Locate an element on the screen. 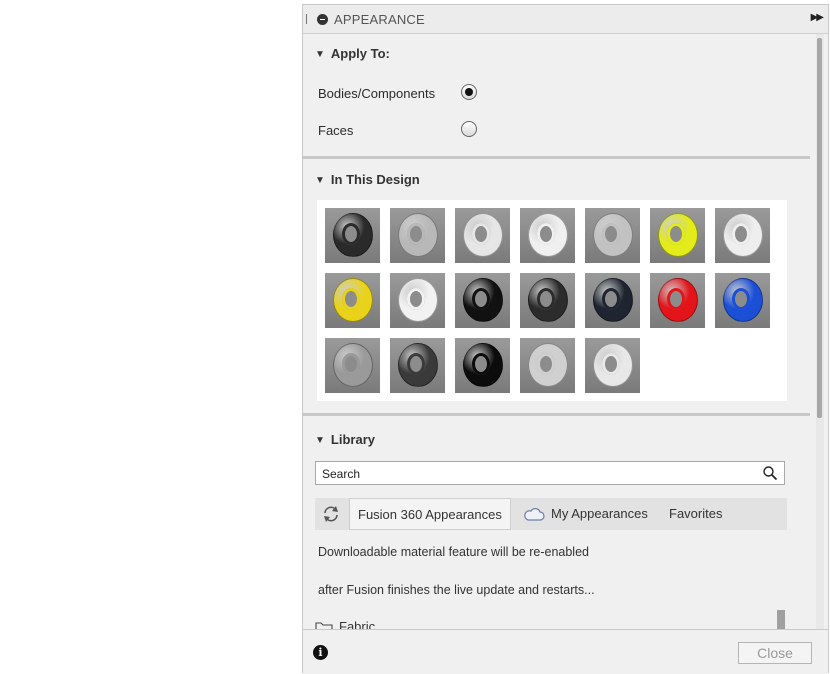  panel-scrollbar is located at coordinates (820, 331).